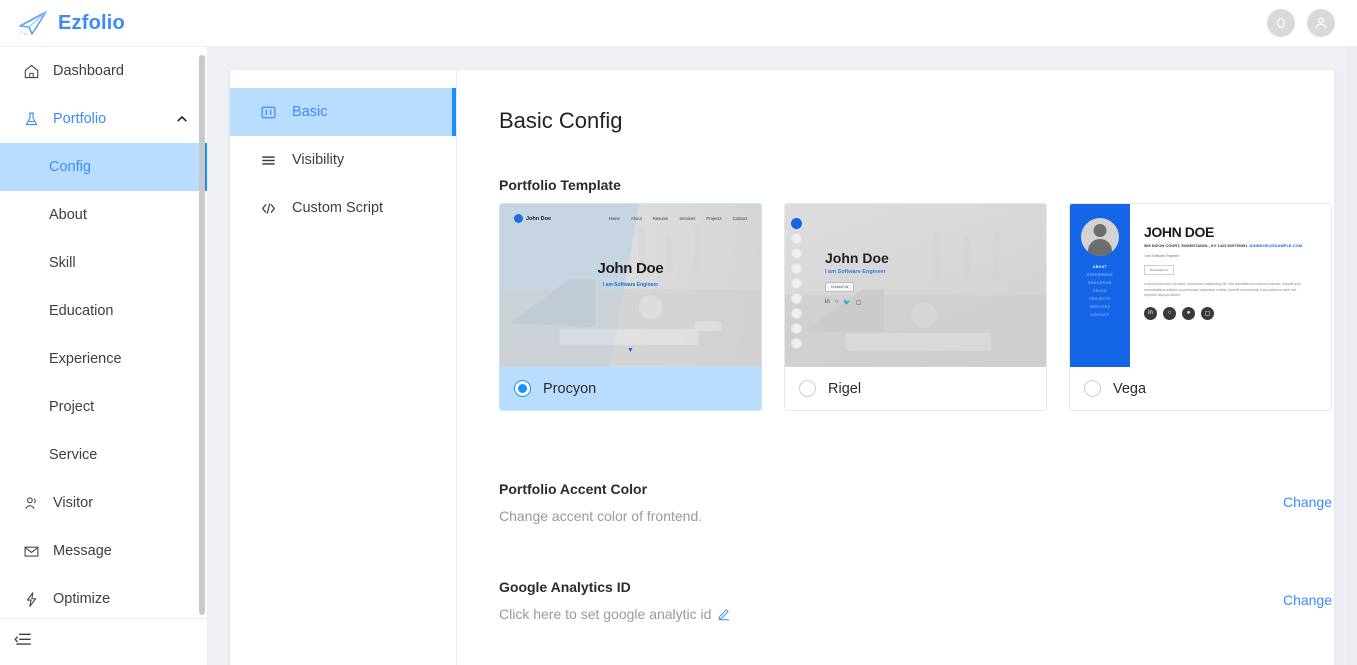 The width and height of the screenshot is (1357, 665). I want to click on collapse-menu-icon, so click(23, 642).